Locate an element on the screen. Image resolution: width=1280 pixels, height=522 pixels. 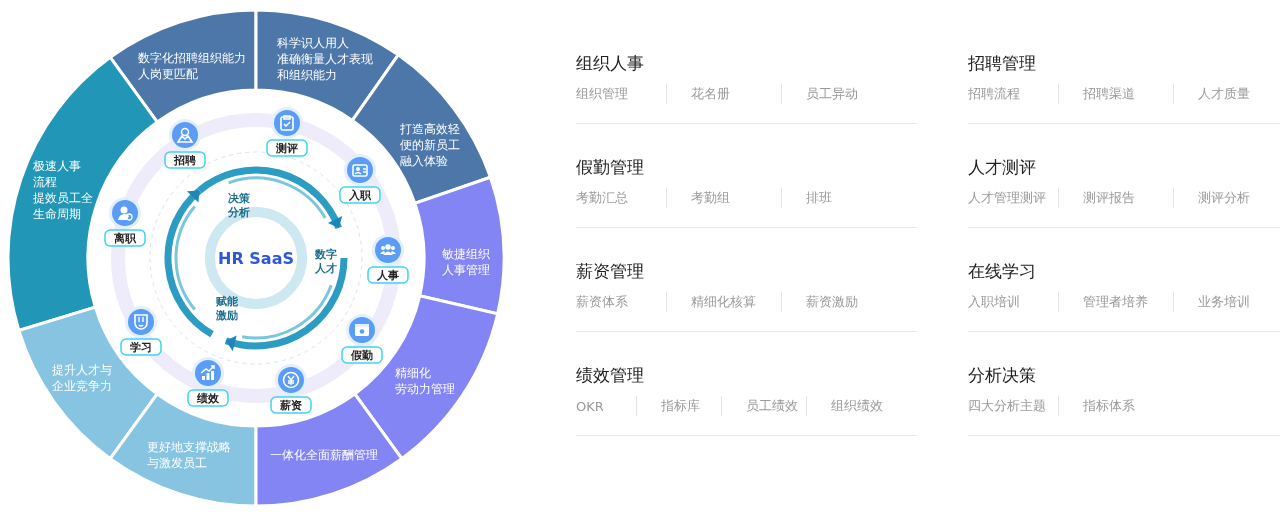
feature-link: 人才质量 is located at coordinates (1224, 94).